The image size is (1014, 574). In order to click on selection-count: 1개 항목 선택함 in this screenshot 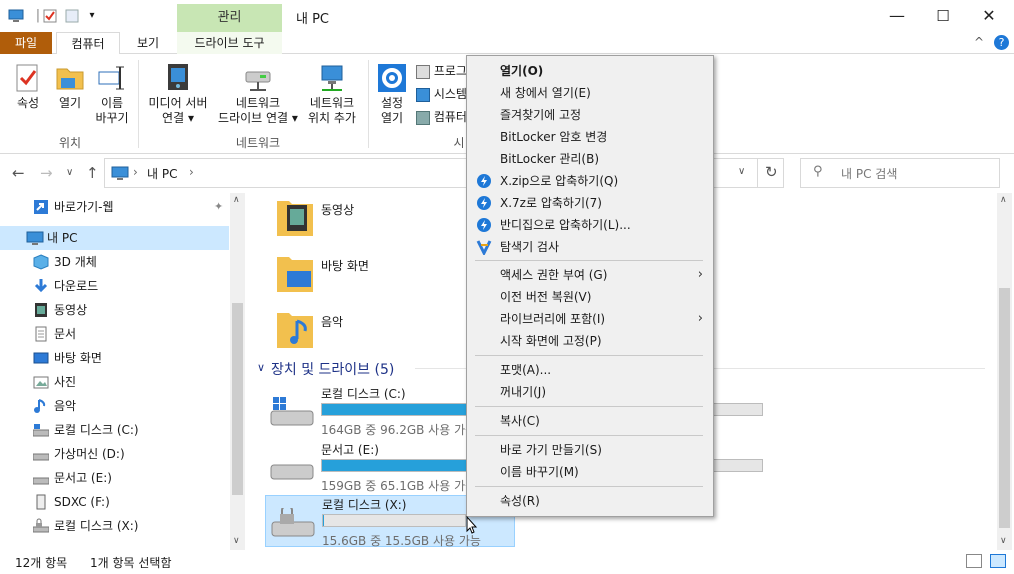, I will do `click(131, 563)`.